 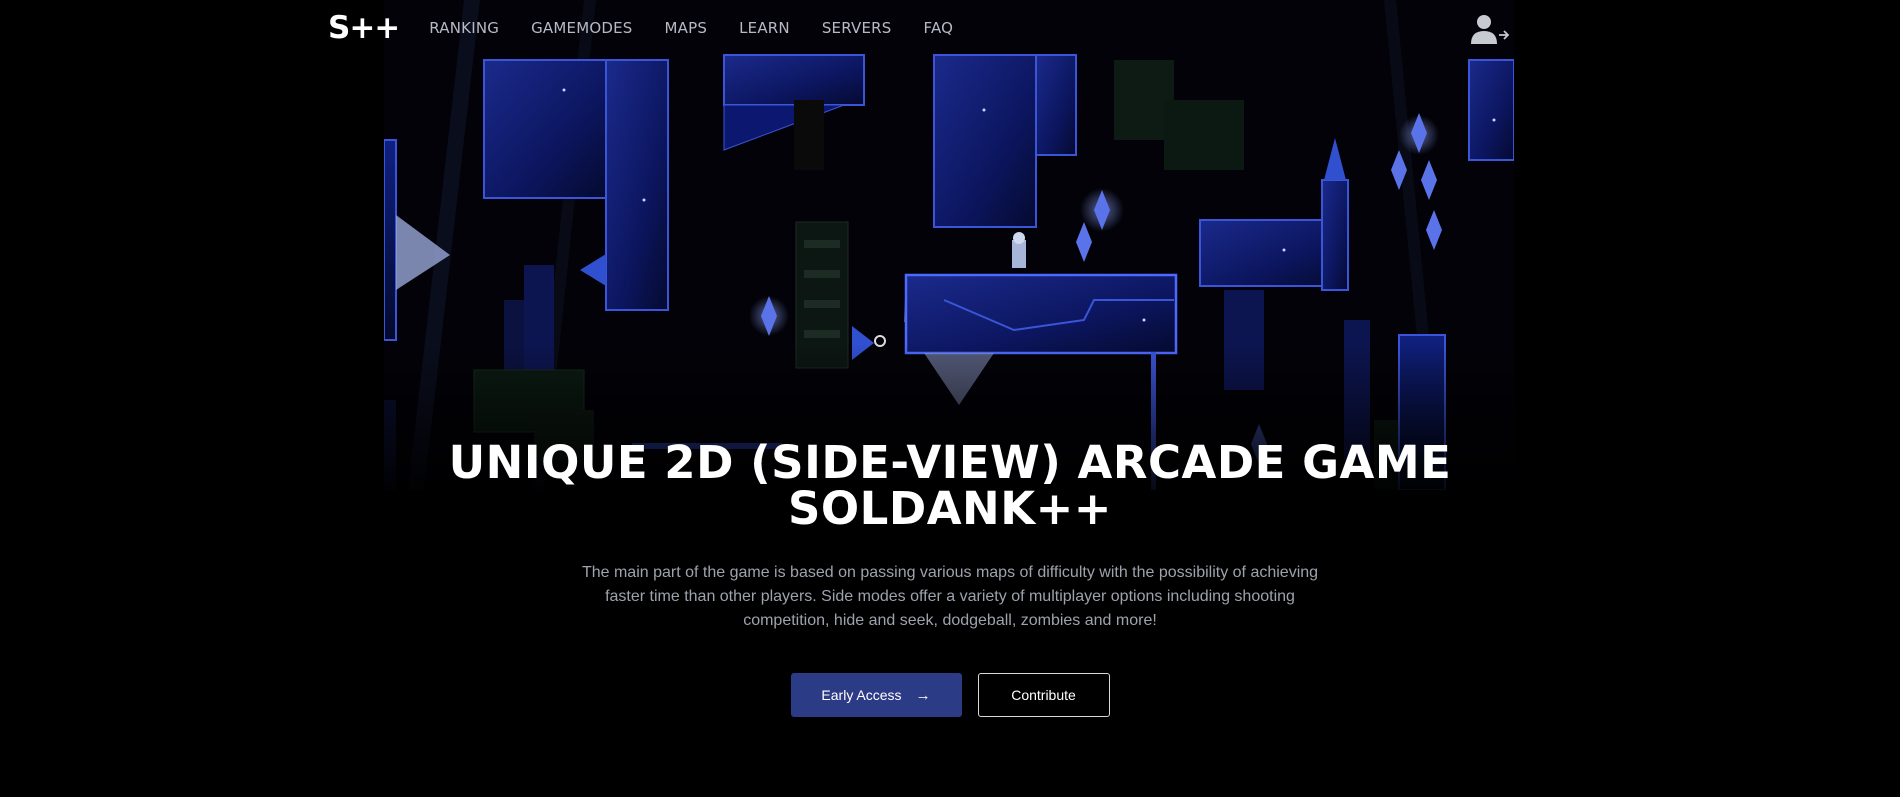 I want to click on hero-title-line2: SOLDANK++, so click(x=950, y=508).